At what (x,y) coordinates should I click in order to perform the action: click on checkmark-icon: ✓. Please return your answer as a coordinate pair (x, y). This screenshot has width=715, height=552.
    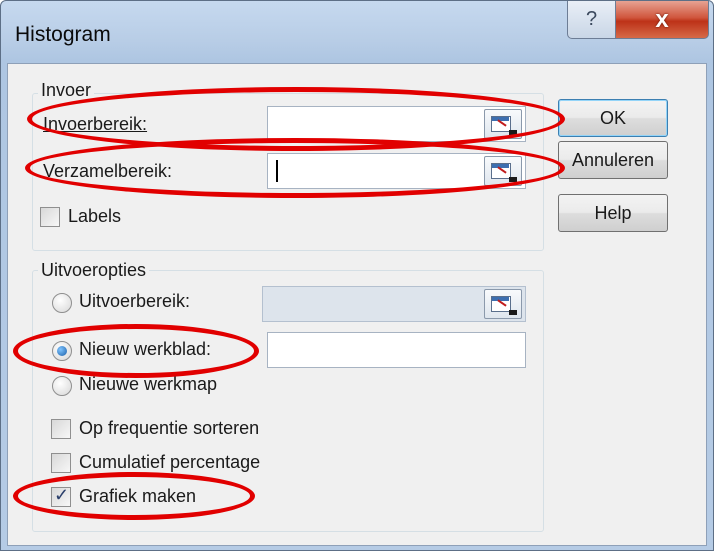
    Looking at the image, I should click on (62, 495).